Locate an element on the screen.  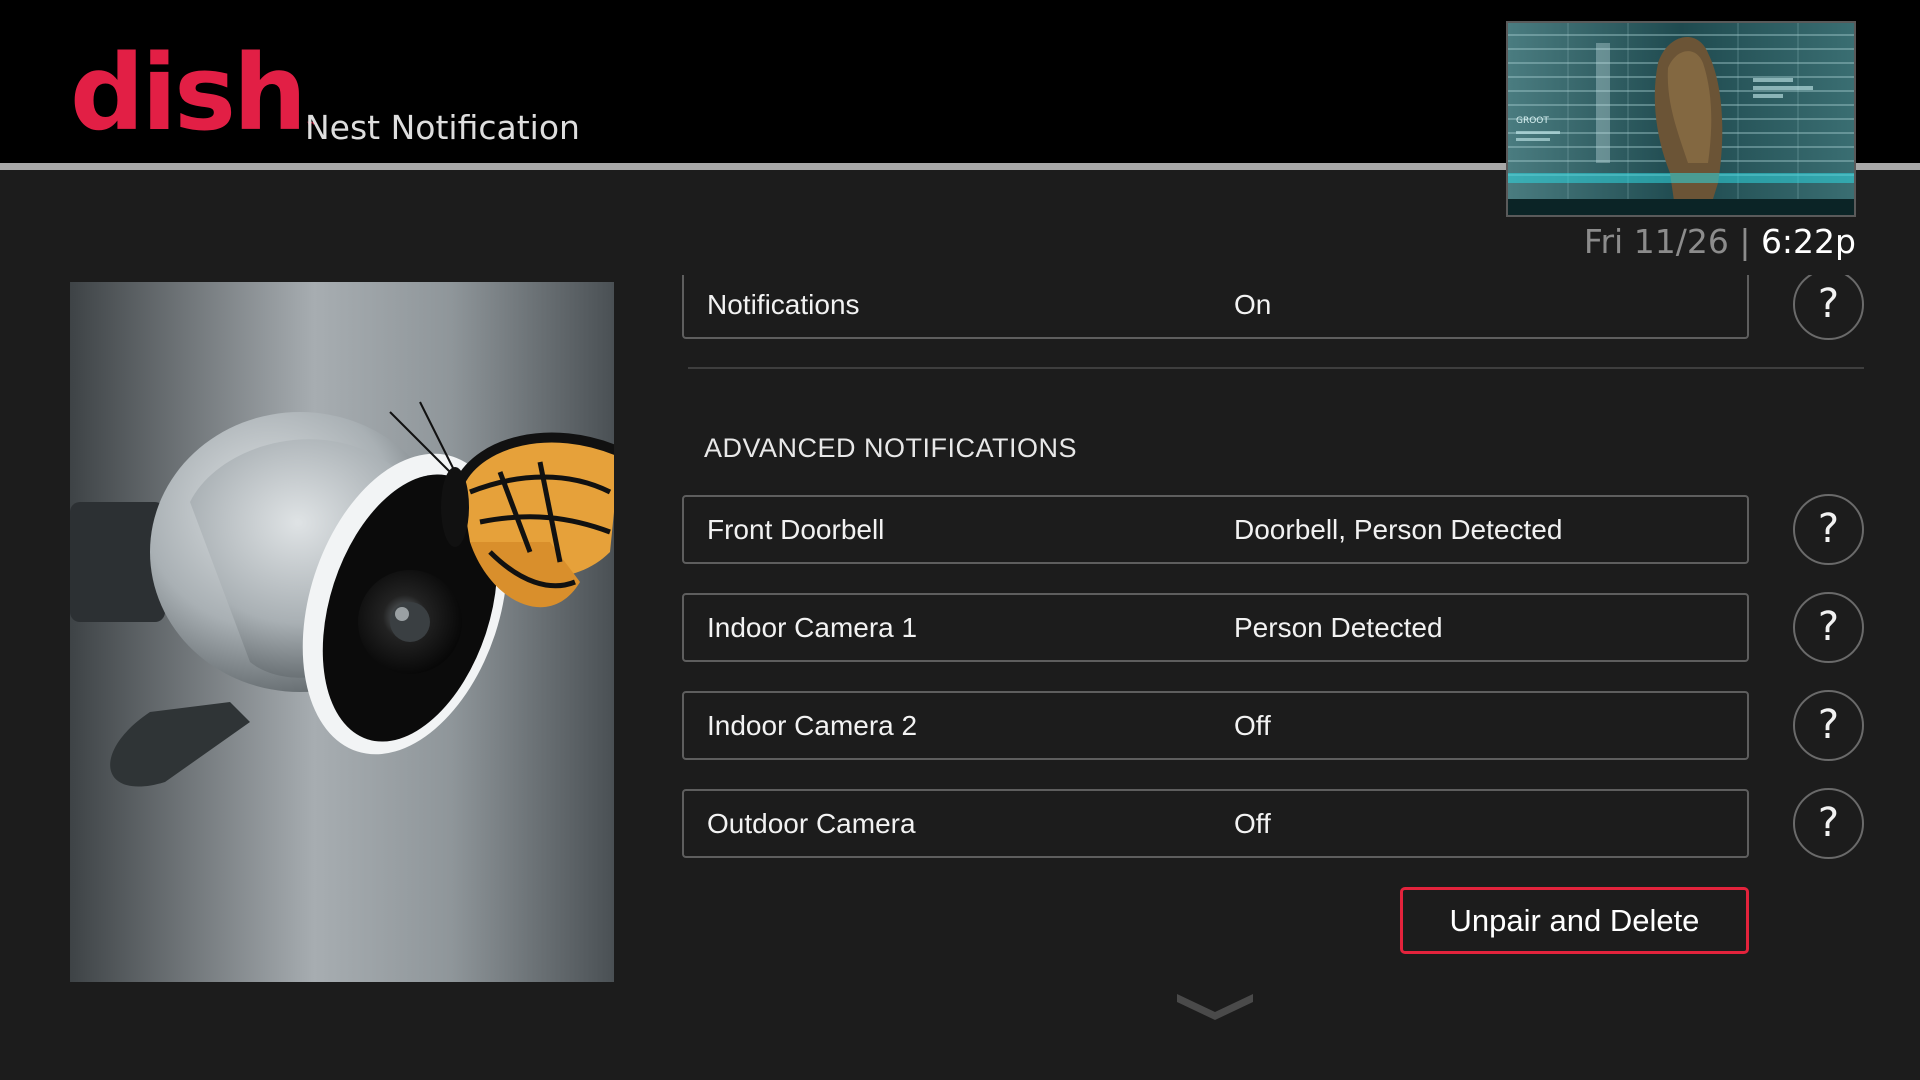
chevron-down-icon is located at coordinates (1215, 1007).